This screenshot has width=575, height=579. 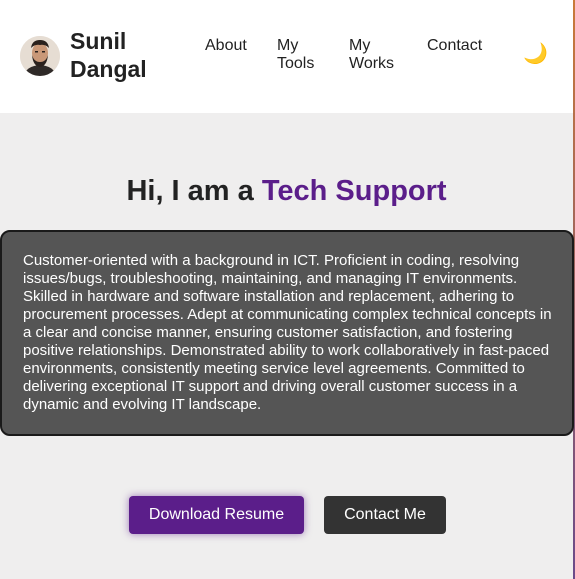 I want to click on avatar-portrait-icon, so click(x=40, y=56).